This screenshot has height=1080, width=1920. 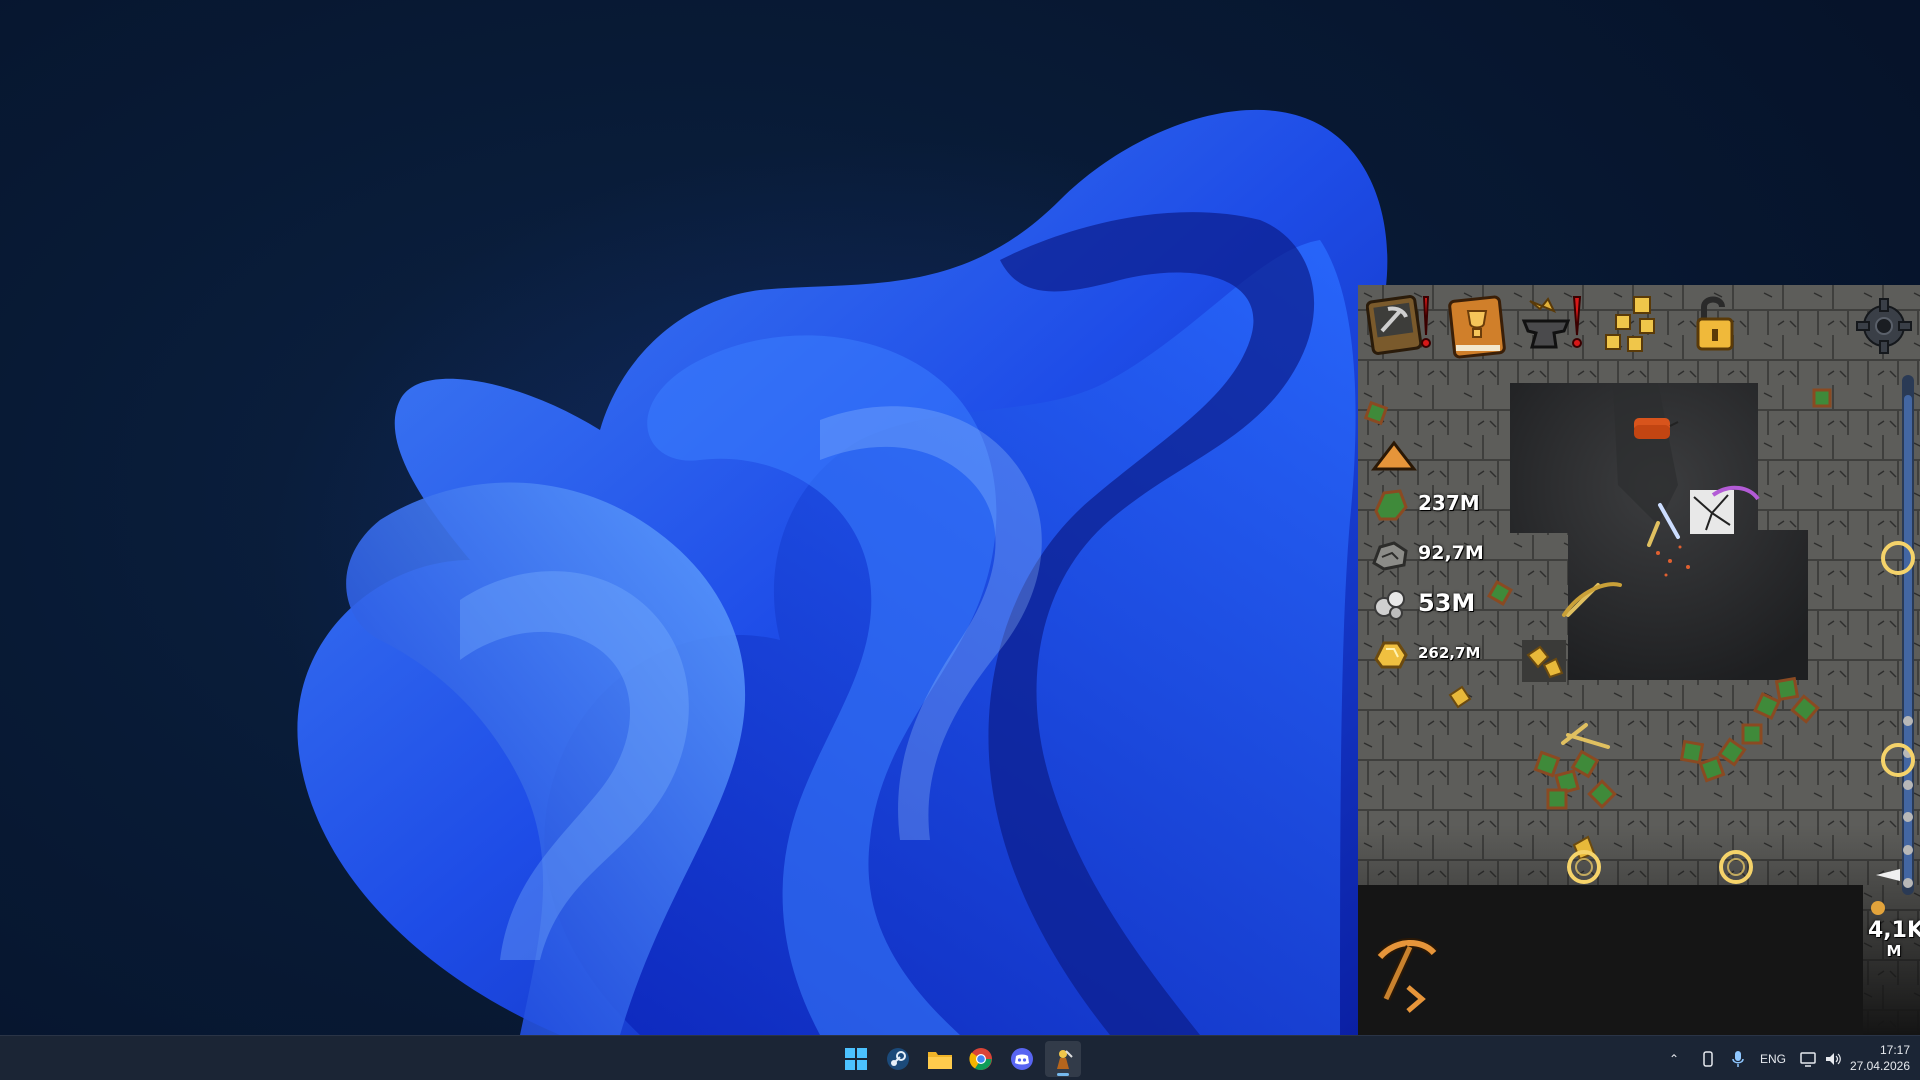 What do you see at coordinates (1879, 1066) in the screenshot?
I see `clock-date: 27.04.2026` at bounding box center [1879, 1066].